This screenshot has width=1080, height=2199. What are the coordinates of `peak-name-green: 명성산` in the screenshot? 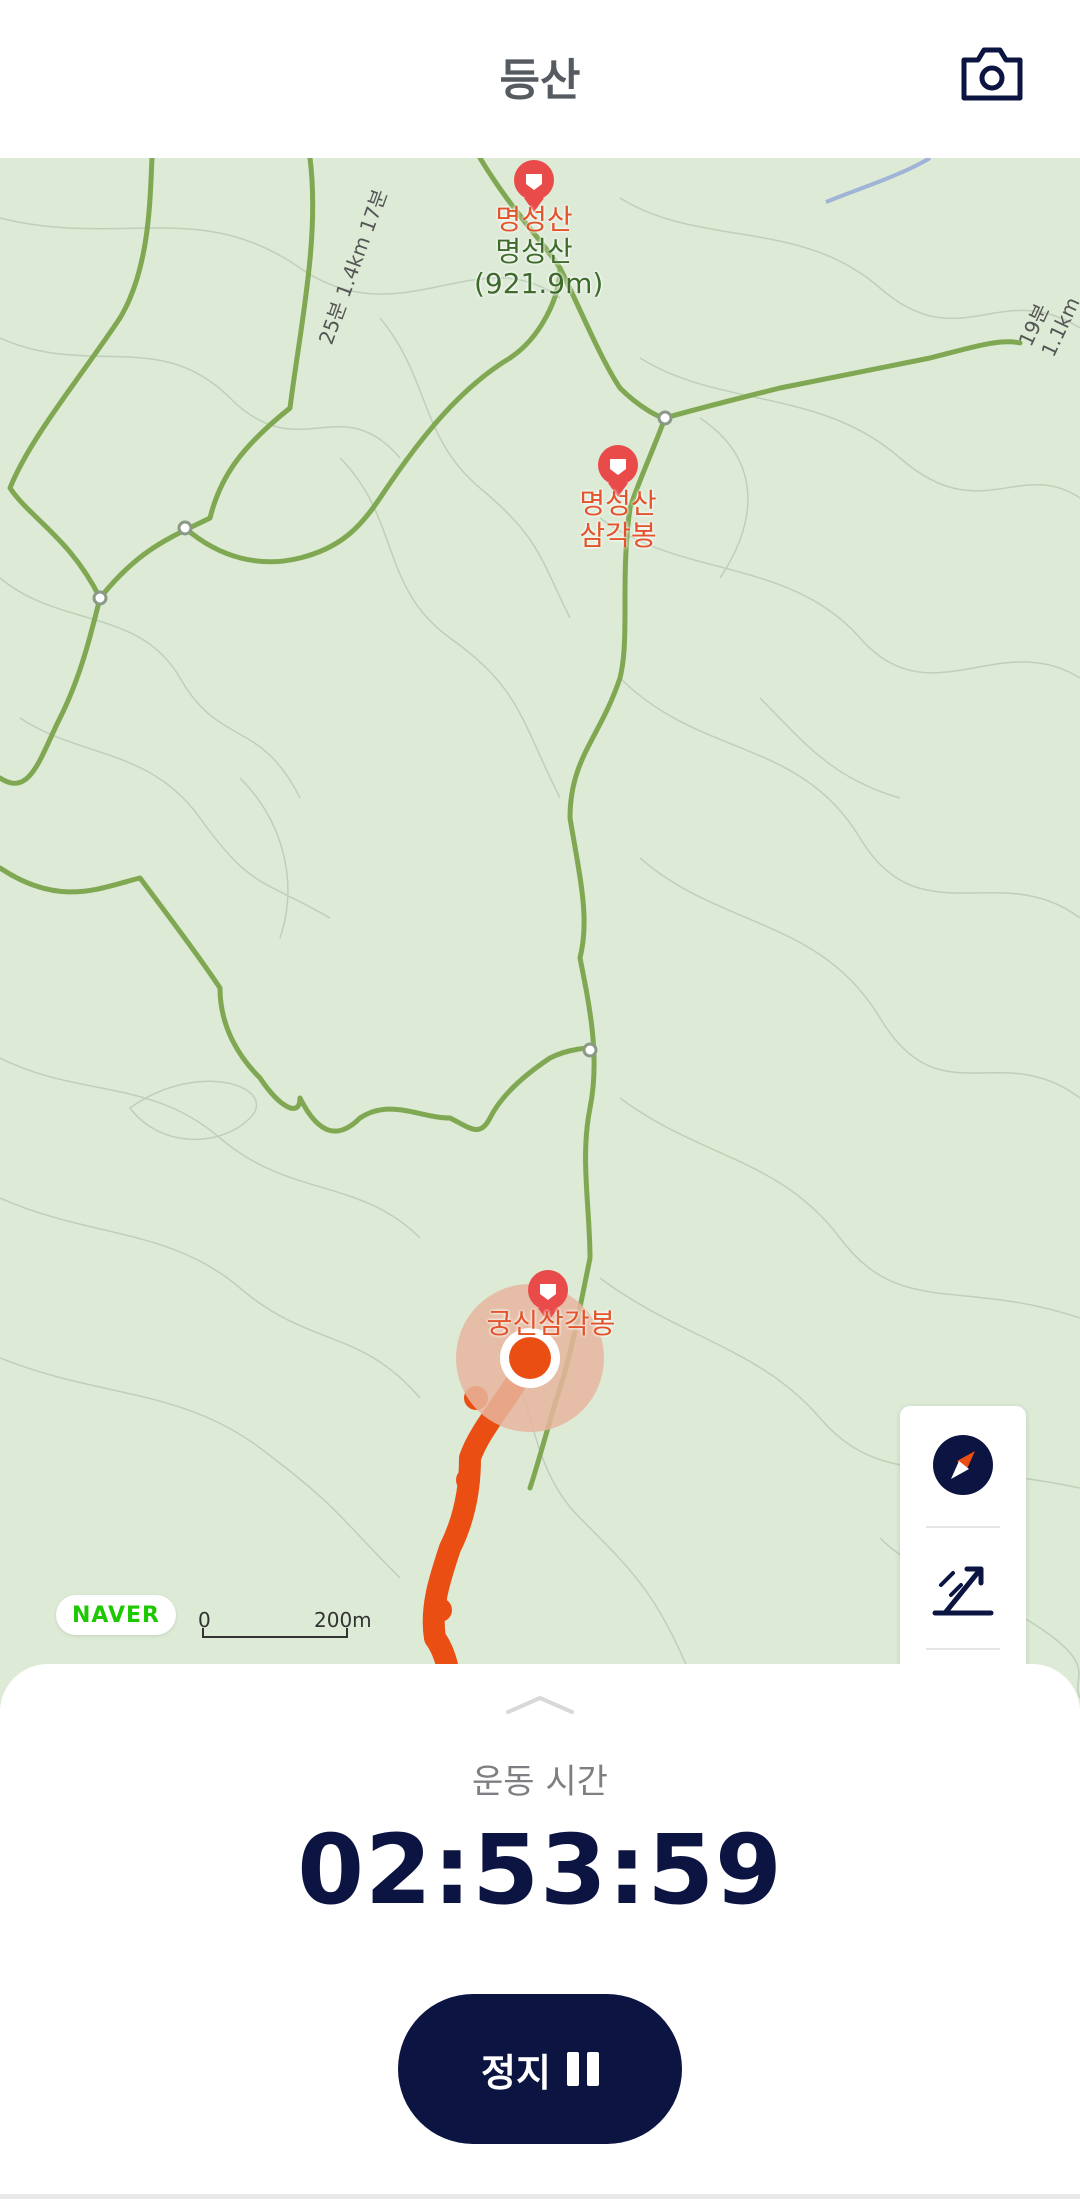 It's located at (534, 252).